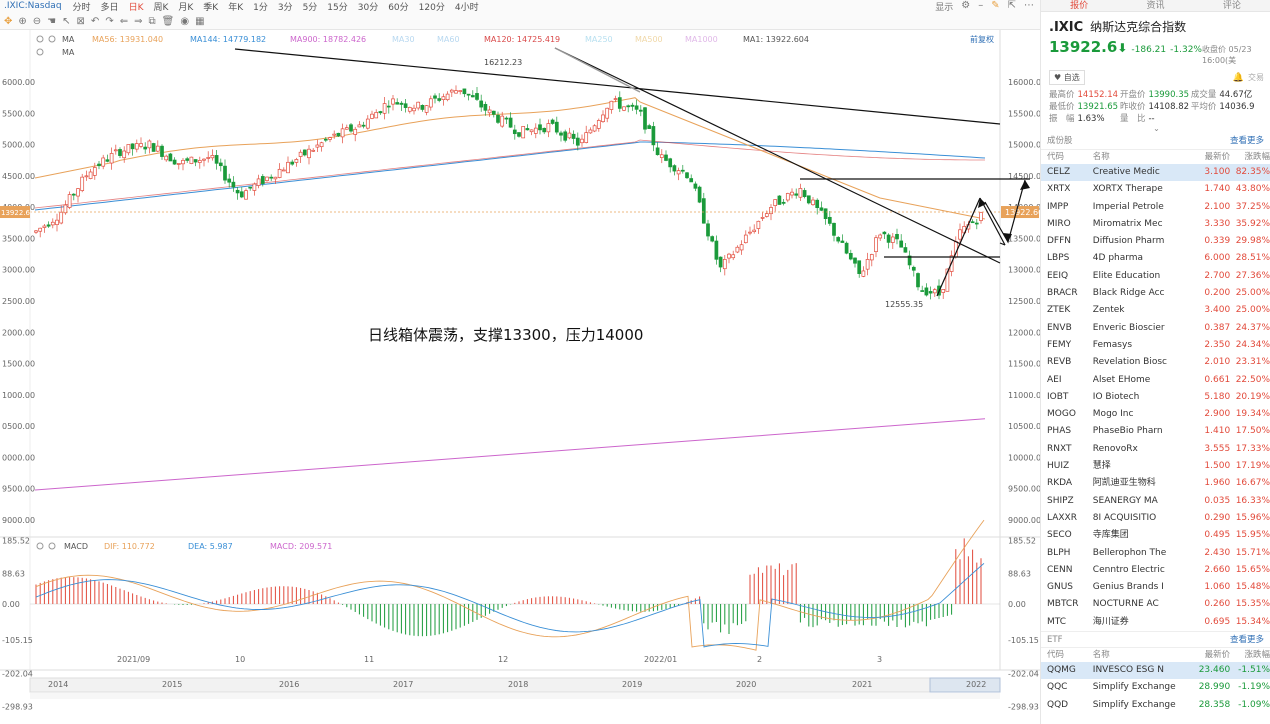 This screenshot has height=724, width=1270. Describe the element at coordinates (1256, 77) in the screenshot. I see `trade-button: 交易` at that location.